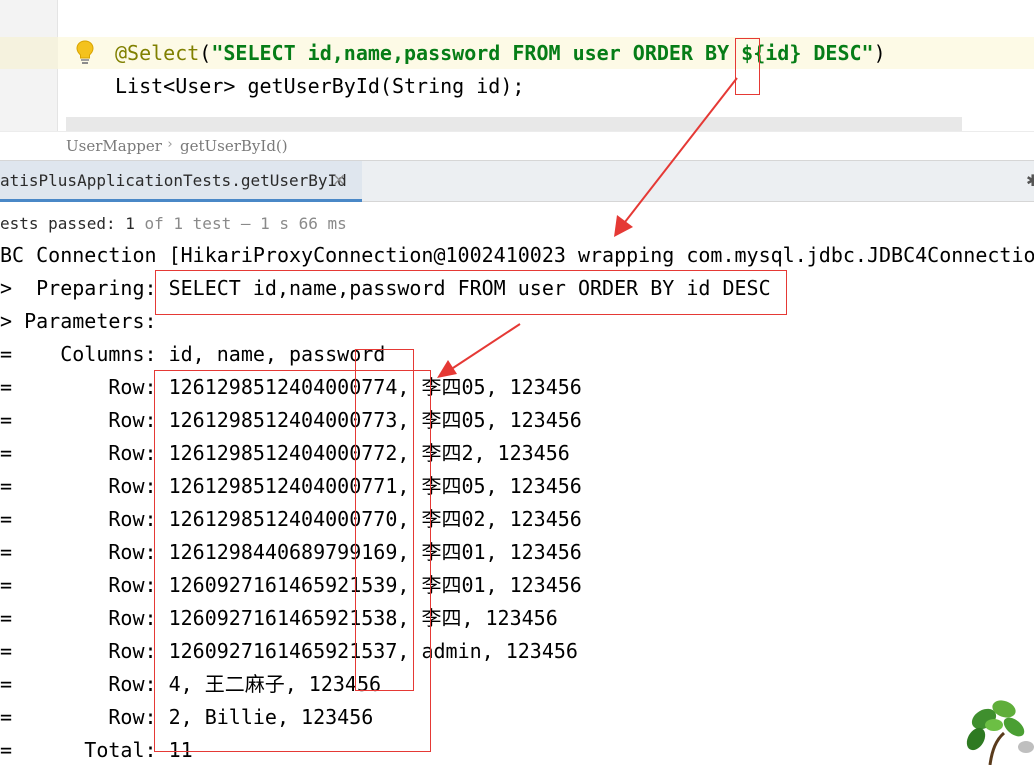 The image size is (1034, 765). Describe the element at coordinates (277, 354) in the screenshot. I see `columns-value: id, name, password` at that location.